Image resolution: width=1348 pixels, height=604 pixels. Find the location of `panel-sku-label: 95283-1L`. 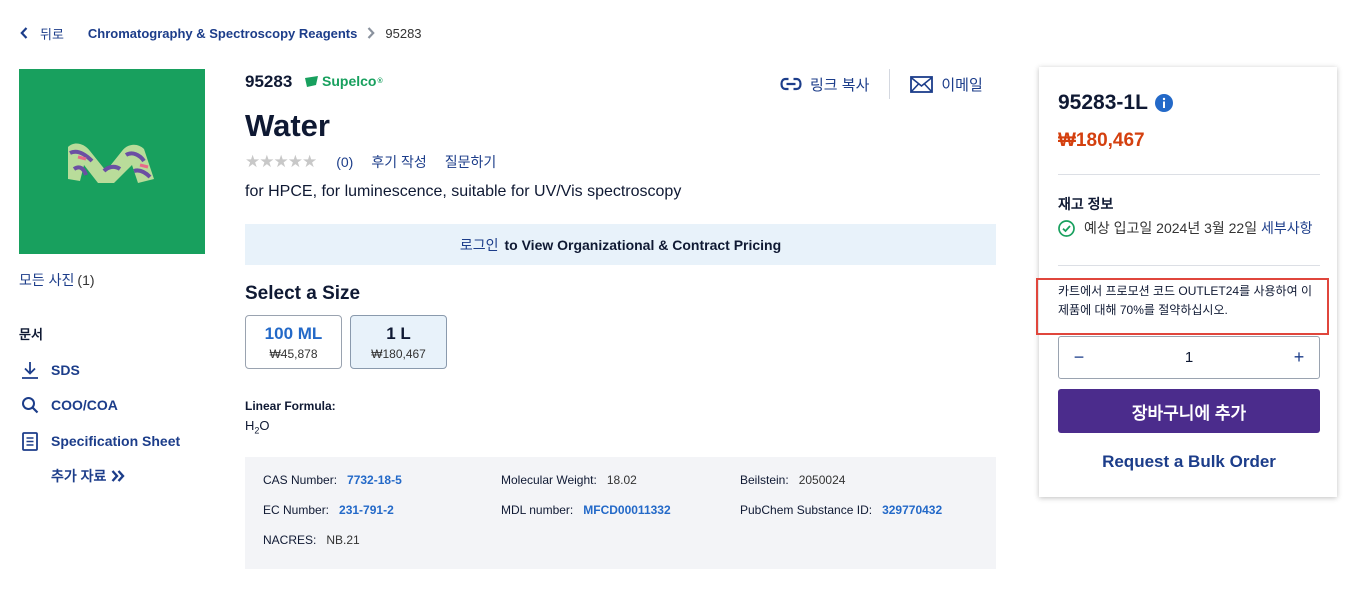

panel-sku-label: 95283-1L is located at coordinates (1103, 102).